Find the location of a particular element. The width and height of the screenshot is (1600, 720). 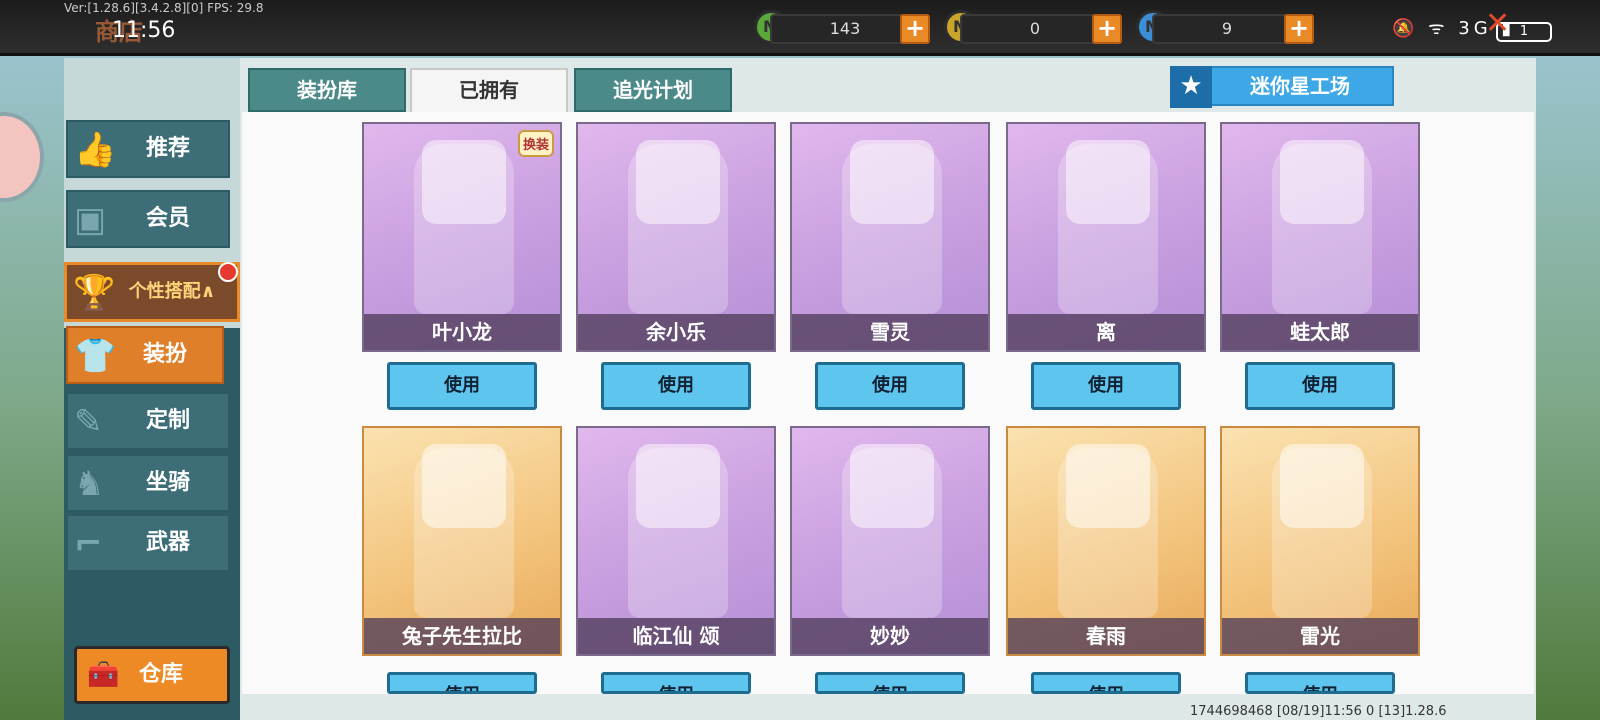

pencil-icon: ✎ is located at coordinates (88, 422).